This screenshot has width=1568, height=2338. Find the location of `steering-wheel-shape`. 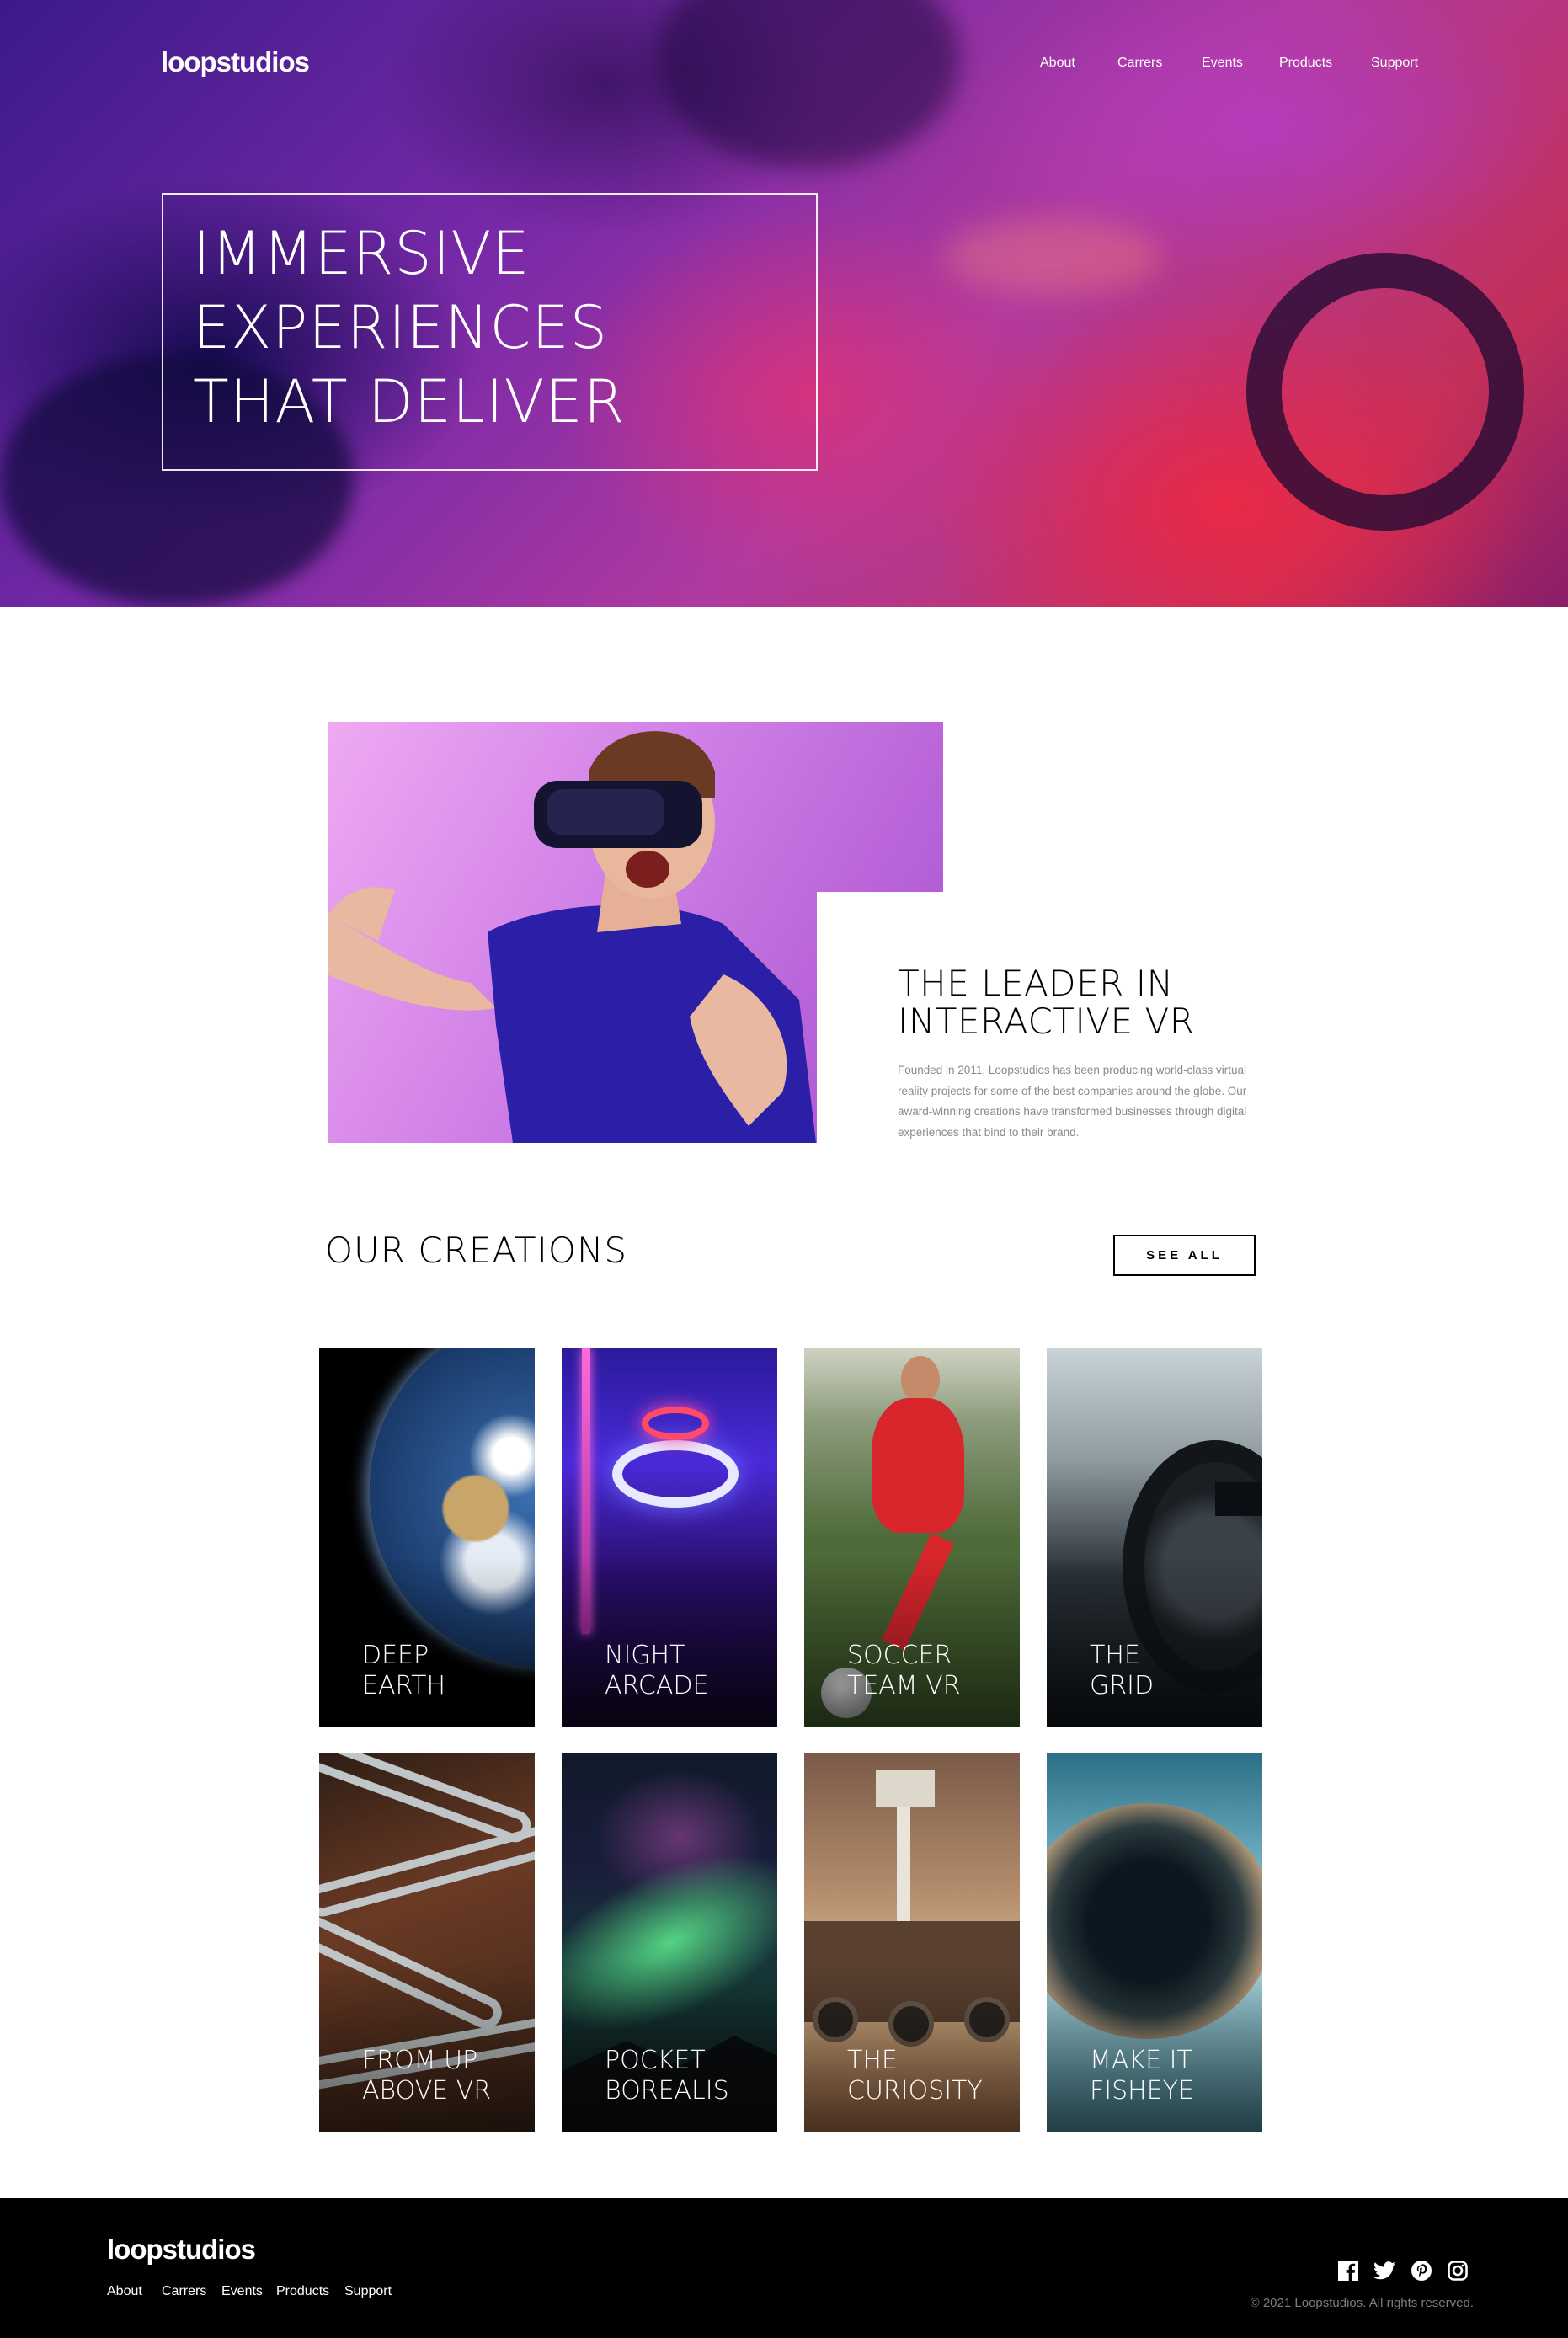

steering-wheel-shape is located at coordinates (1385, 391).